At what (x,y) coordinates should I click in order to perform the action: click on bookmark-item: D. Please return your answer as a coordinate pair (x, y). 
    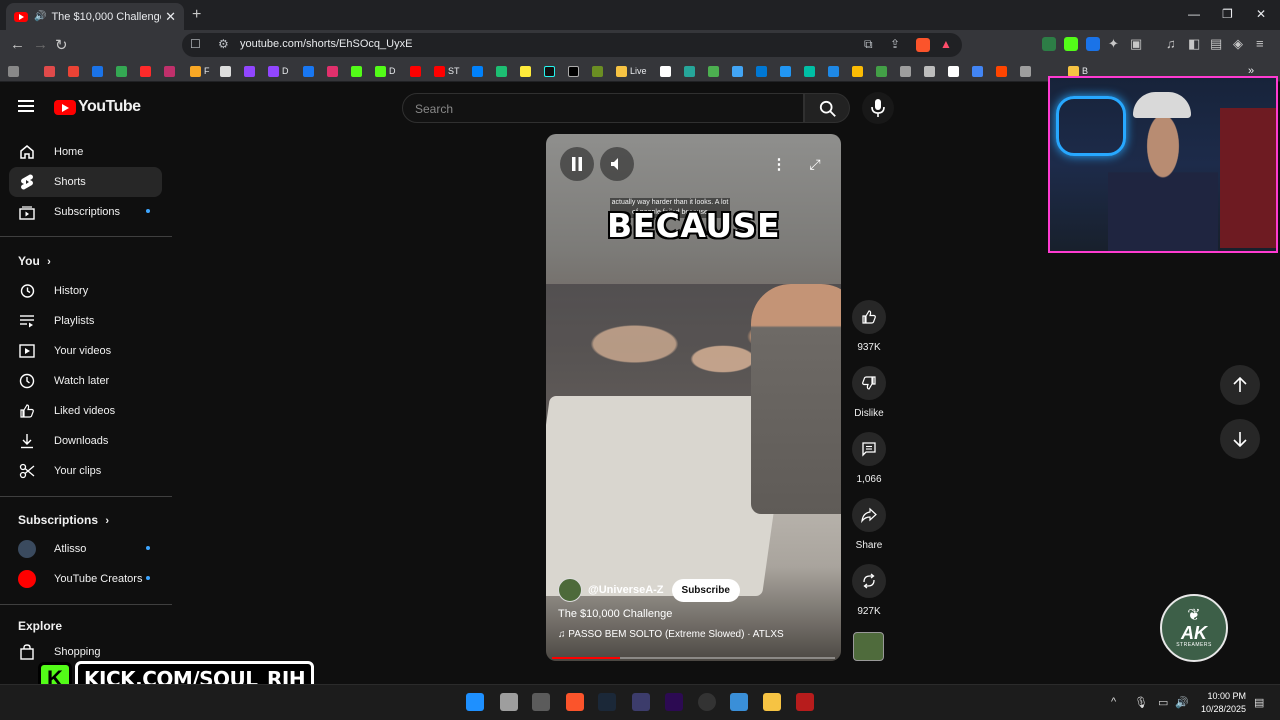
    Looking at the image, I should click on (278, 71).